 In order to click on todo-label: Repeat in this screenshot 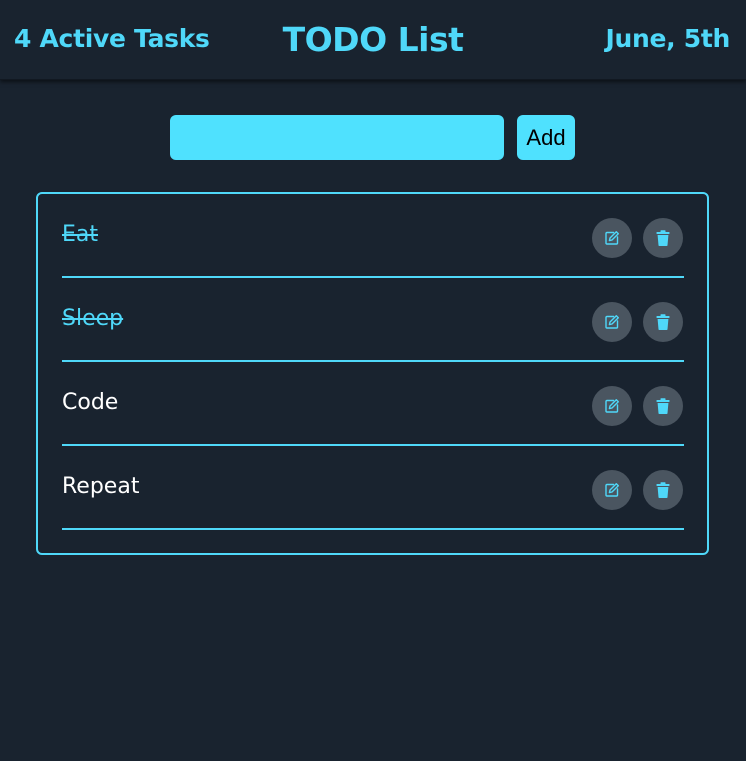, I will do `click(100, 486)`.